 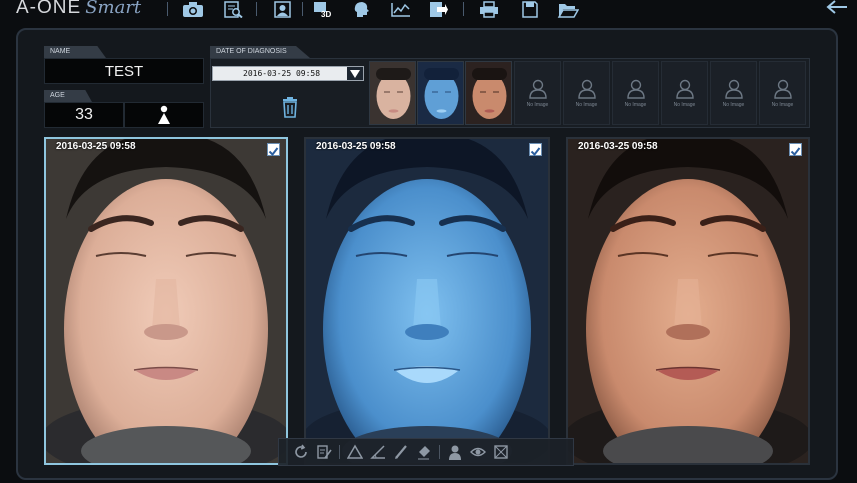 I want to click on triangle-icon, so click(x=355, y=452).